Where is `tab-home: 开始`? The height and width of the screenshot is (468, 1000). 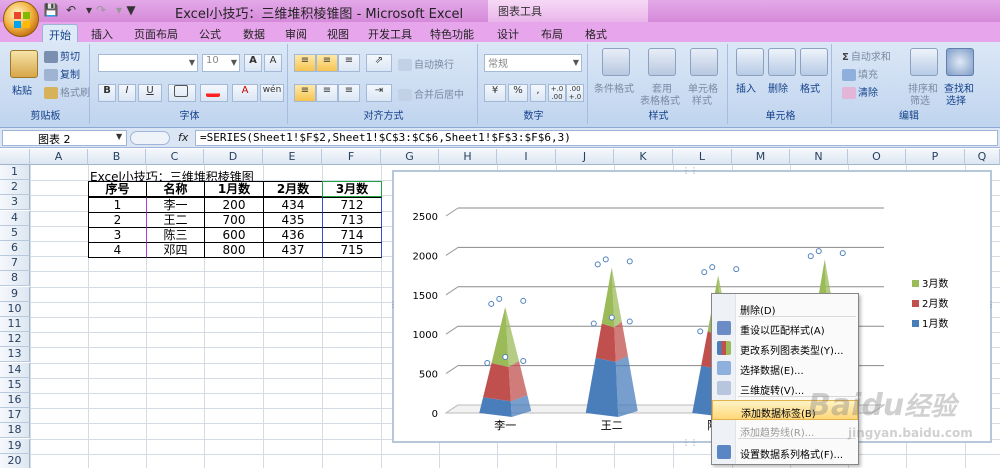
tab-home: 开始 is located at coordinates (60, 33).